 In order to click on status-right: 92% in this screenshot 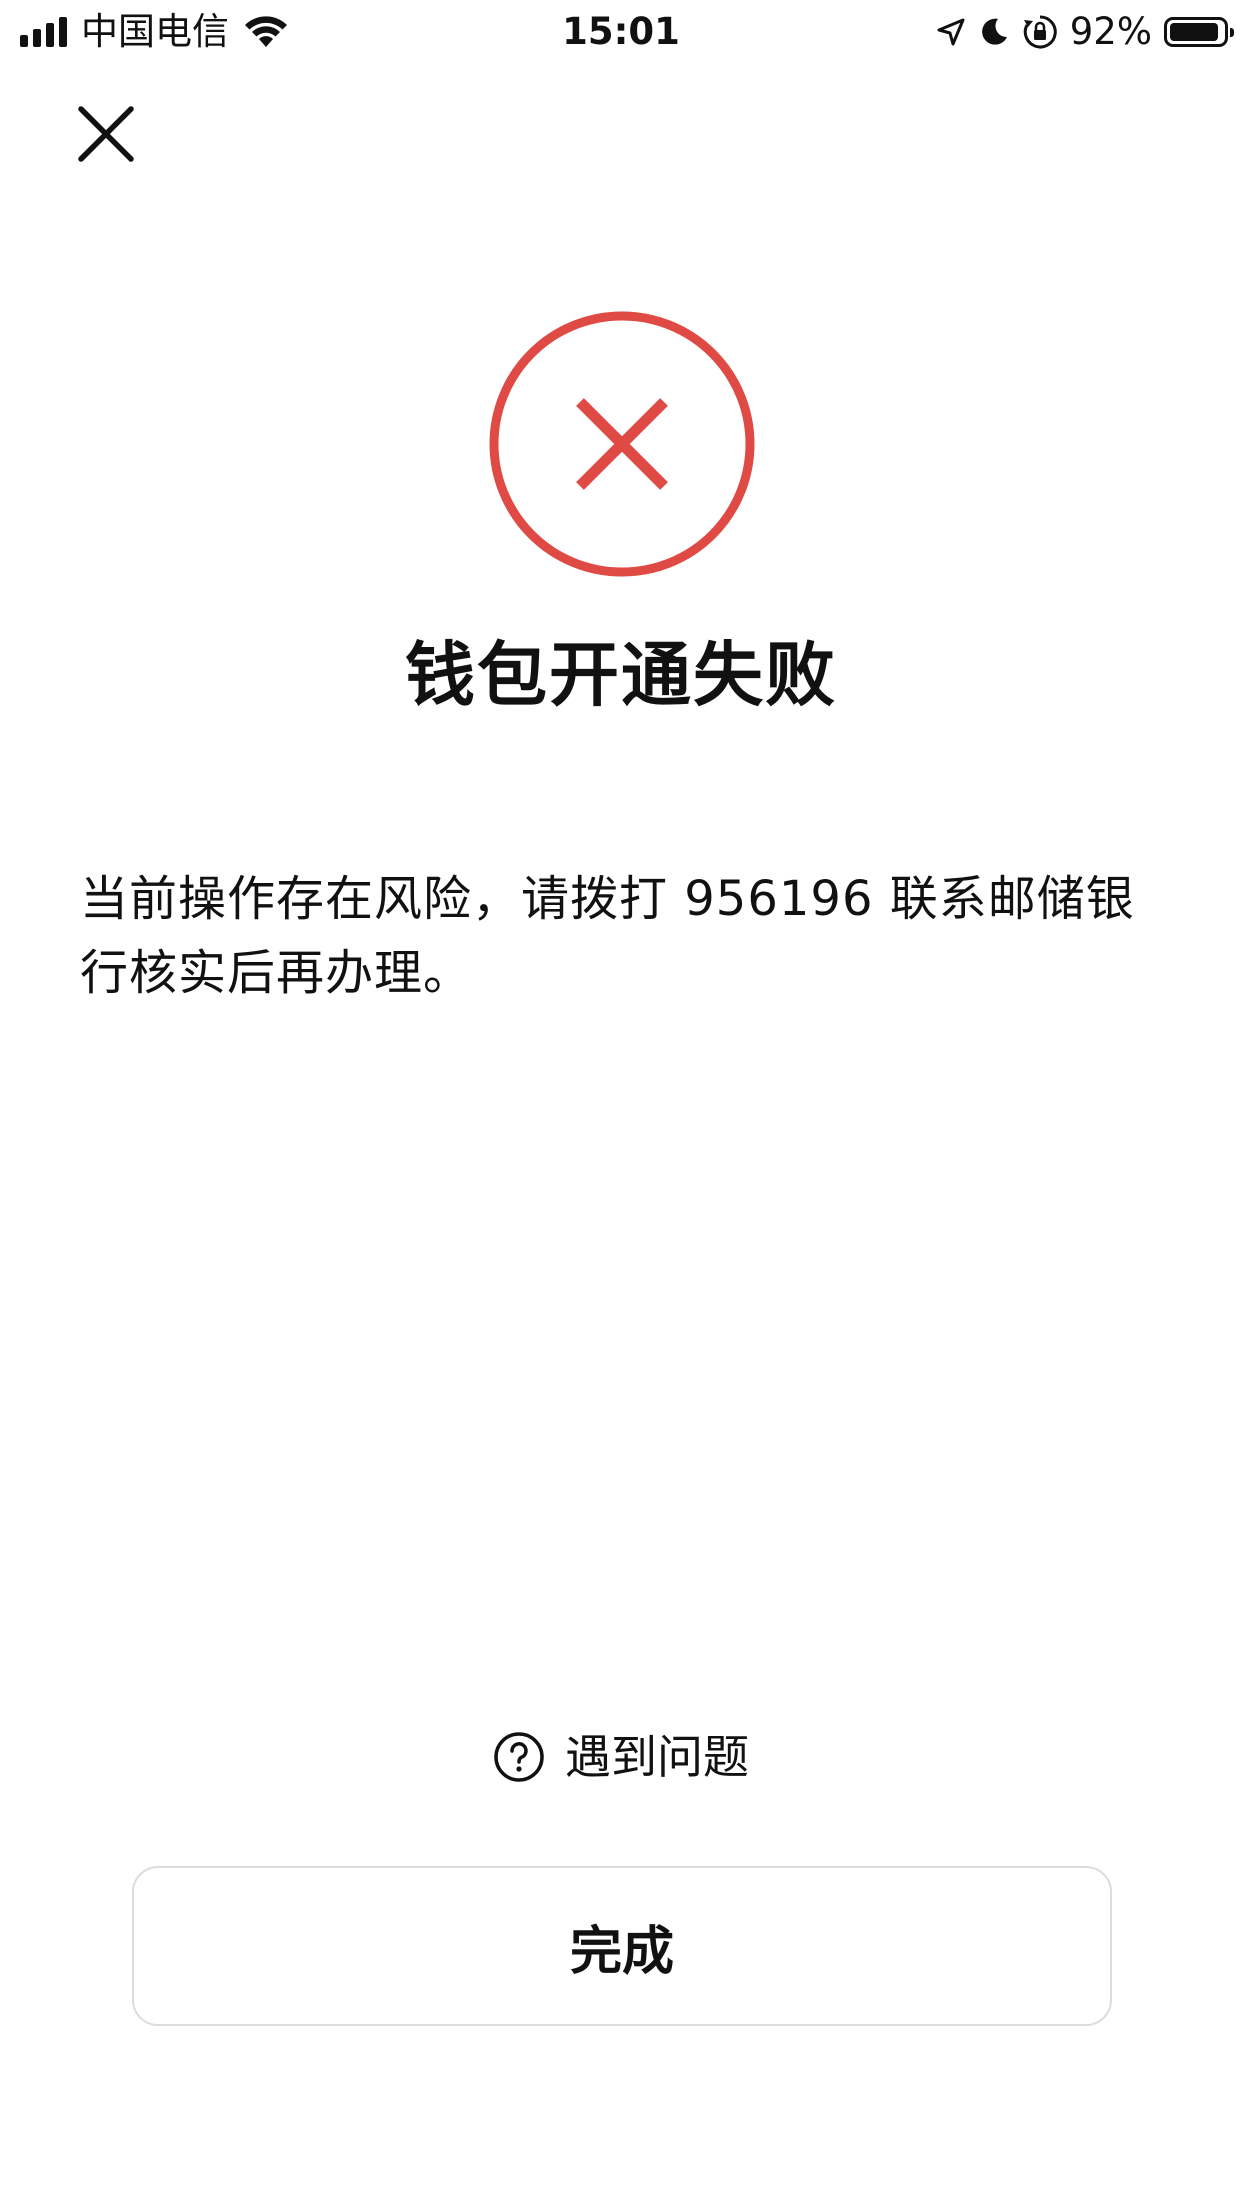, I will do `click(1085, 32)`.